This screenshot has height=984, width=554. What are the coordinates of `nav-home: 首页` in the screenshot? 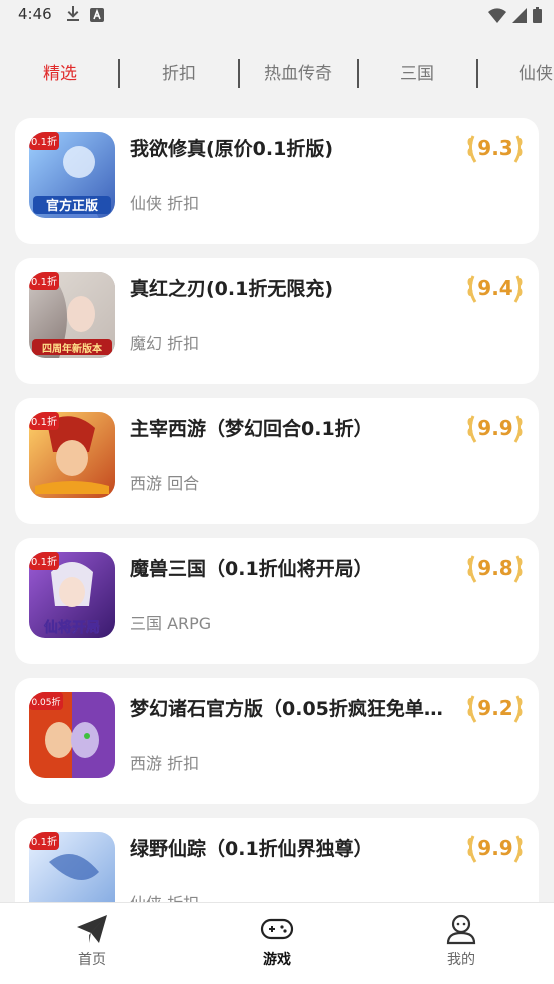 It's located at (92, 945).